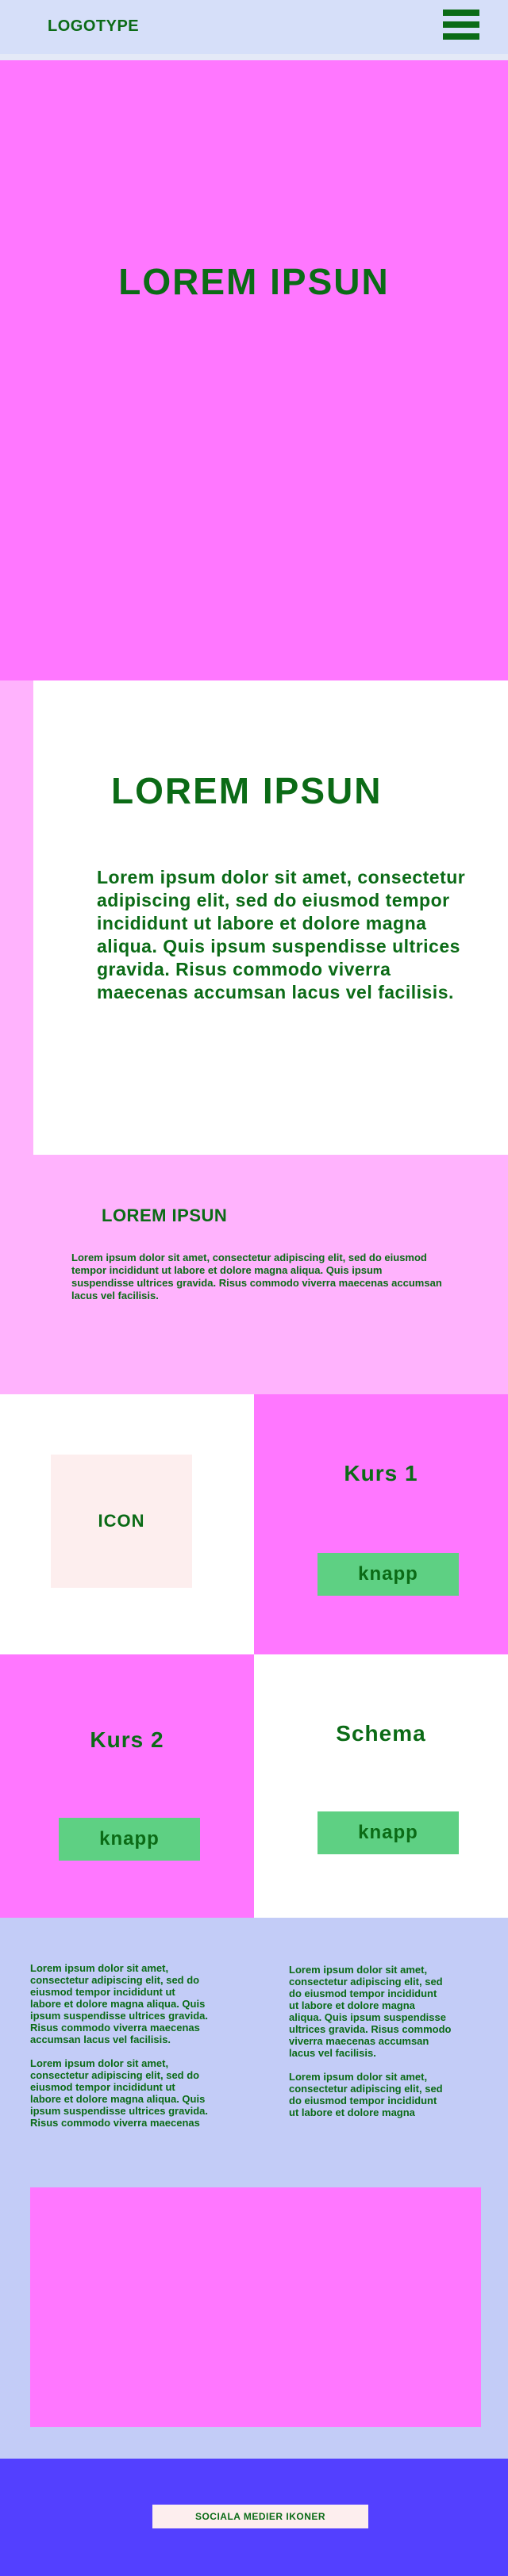 Image resolution: width=508 pixels, height=2576 pixels. Describe the element at coordinates (254, 57) in the screenshot. I see `header-divider` at that location.